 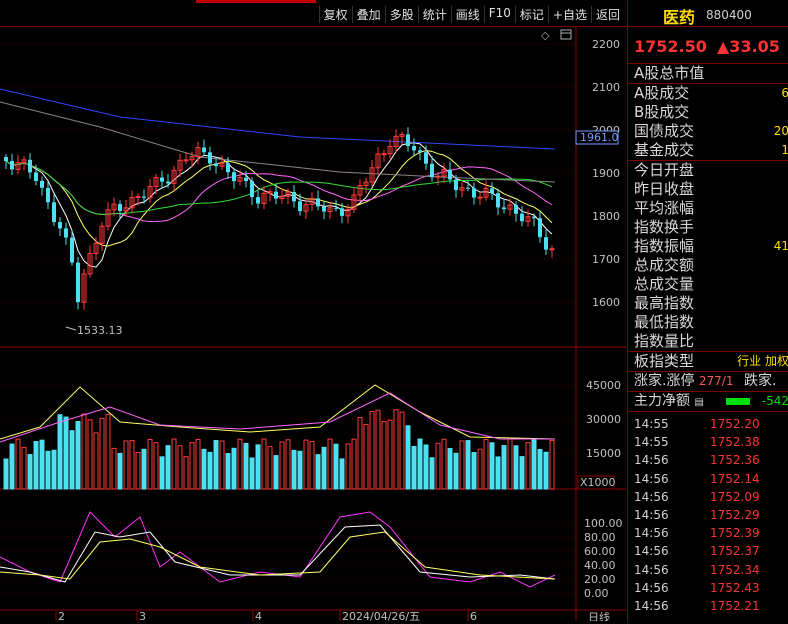 I want to click on toolbar-draw-button: 画线, so click(x=467, y=14).